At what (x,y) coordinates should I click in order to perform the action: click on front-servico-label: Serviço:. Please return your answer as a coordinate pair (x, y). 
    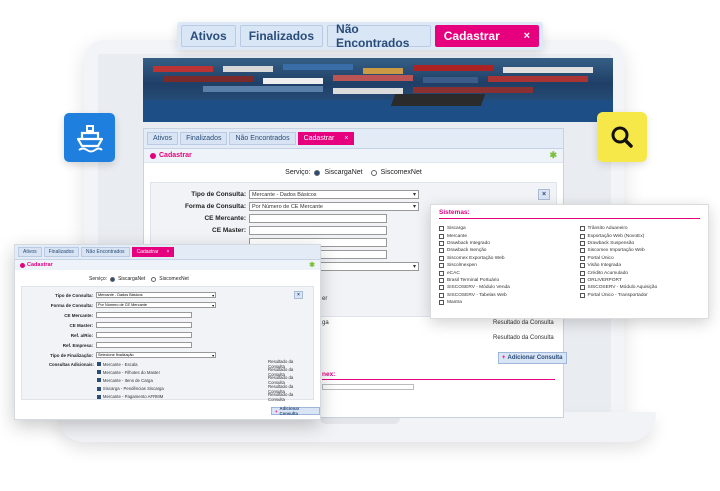
    Looking at the image, I should click on (98, 279).